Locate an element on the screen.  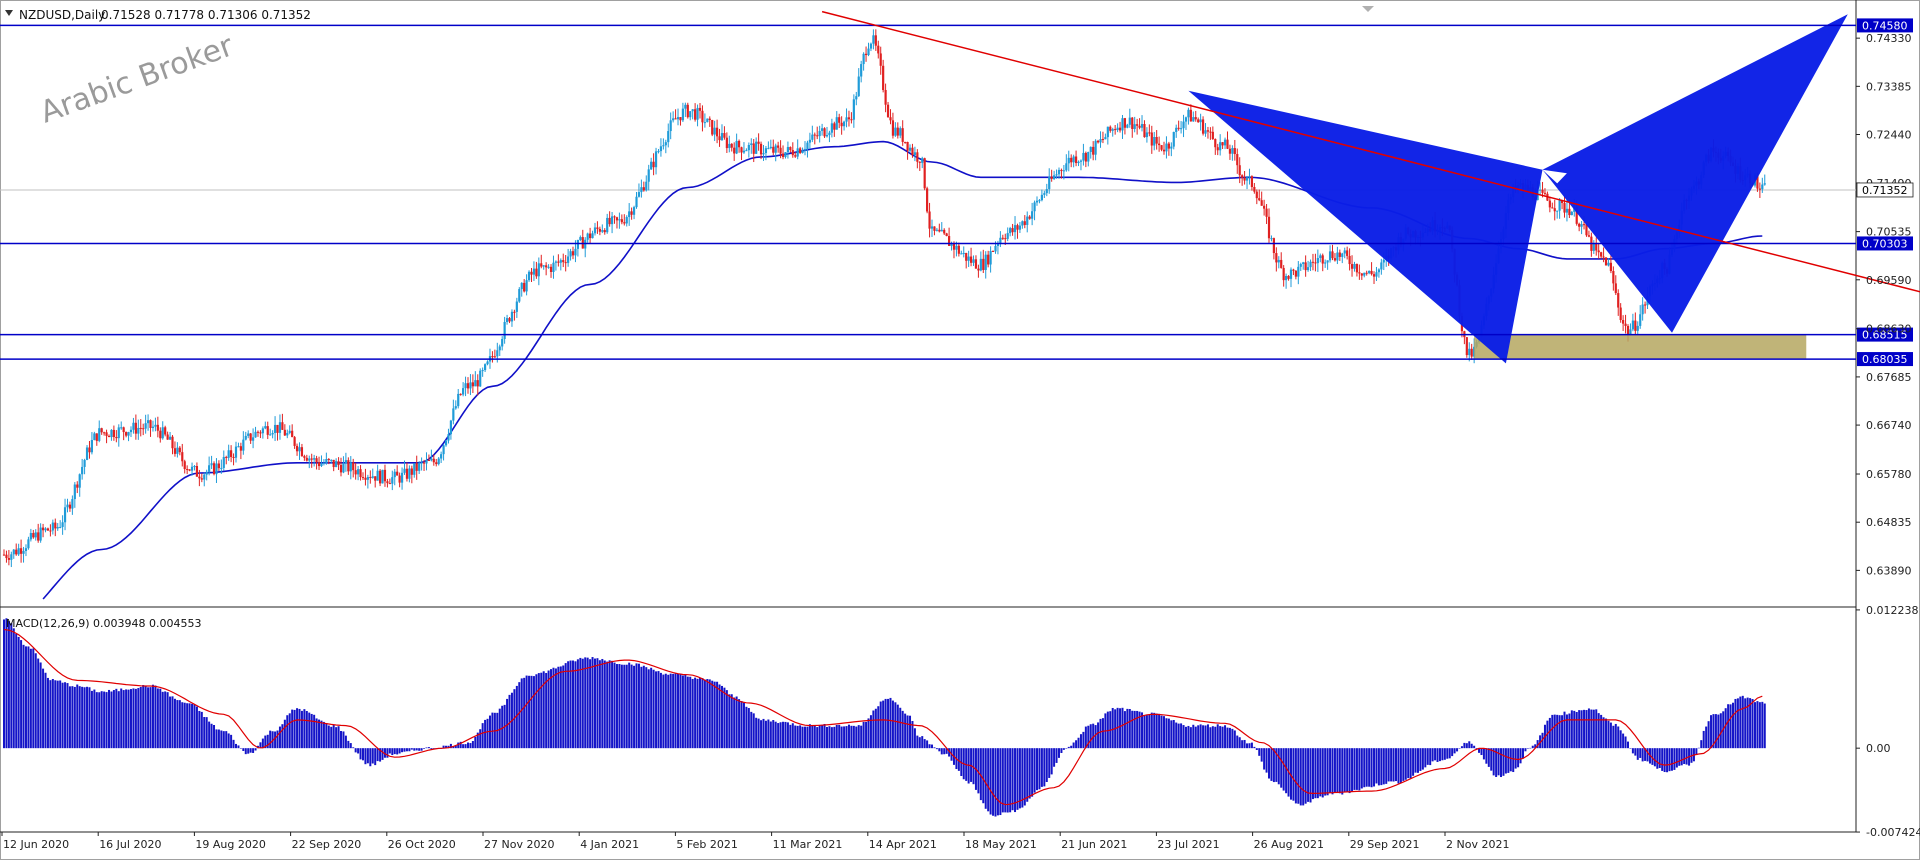
pattern-triangle-bcd is located at coordinates (1695, 173).